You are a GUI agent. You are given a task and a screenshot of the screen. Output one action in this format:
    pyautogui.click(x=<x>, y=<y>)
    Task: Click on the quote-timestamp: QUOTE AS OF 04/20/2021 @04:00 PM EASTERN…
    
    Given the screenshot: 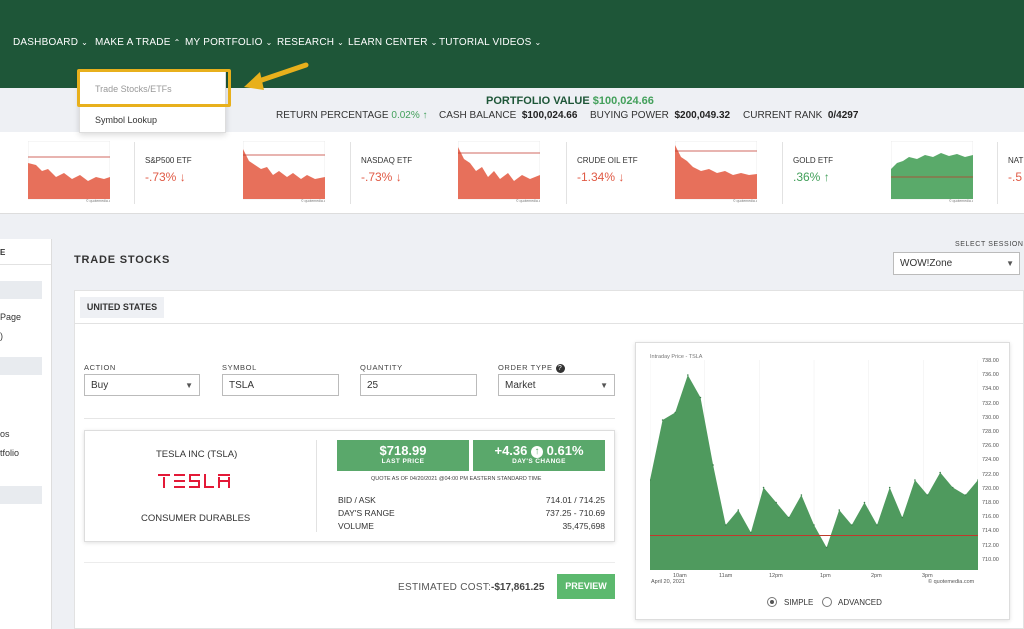 What is the action you would take?
    pyautogui.click(x=456, y=479)
    